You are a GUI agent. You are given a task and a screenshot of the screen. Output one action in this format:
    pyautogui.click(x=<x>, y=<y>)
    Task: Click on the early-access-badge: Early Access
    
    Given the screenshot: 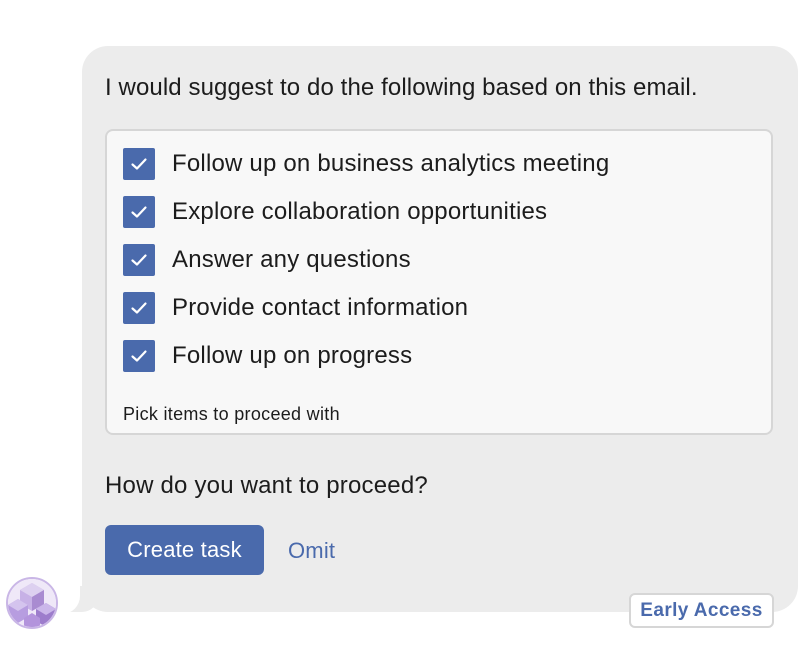 What is the action you would take?
    pyautogui.click(x=701, y=610)
    